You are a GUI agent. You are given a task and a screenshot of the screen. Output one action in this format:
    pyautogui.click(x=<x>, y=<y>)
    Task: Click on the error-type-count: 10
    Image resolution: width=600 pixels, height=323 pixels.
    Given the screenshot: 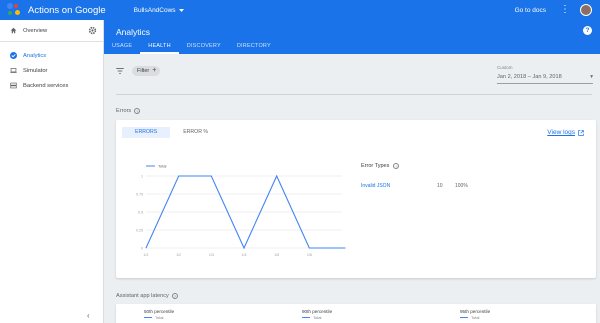 What is the action you would take?
    pyautogui.click(x=440, y=186)
    